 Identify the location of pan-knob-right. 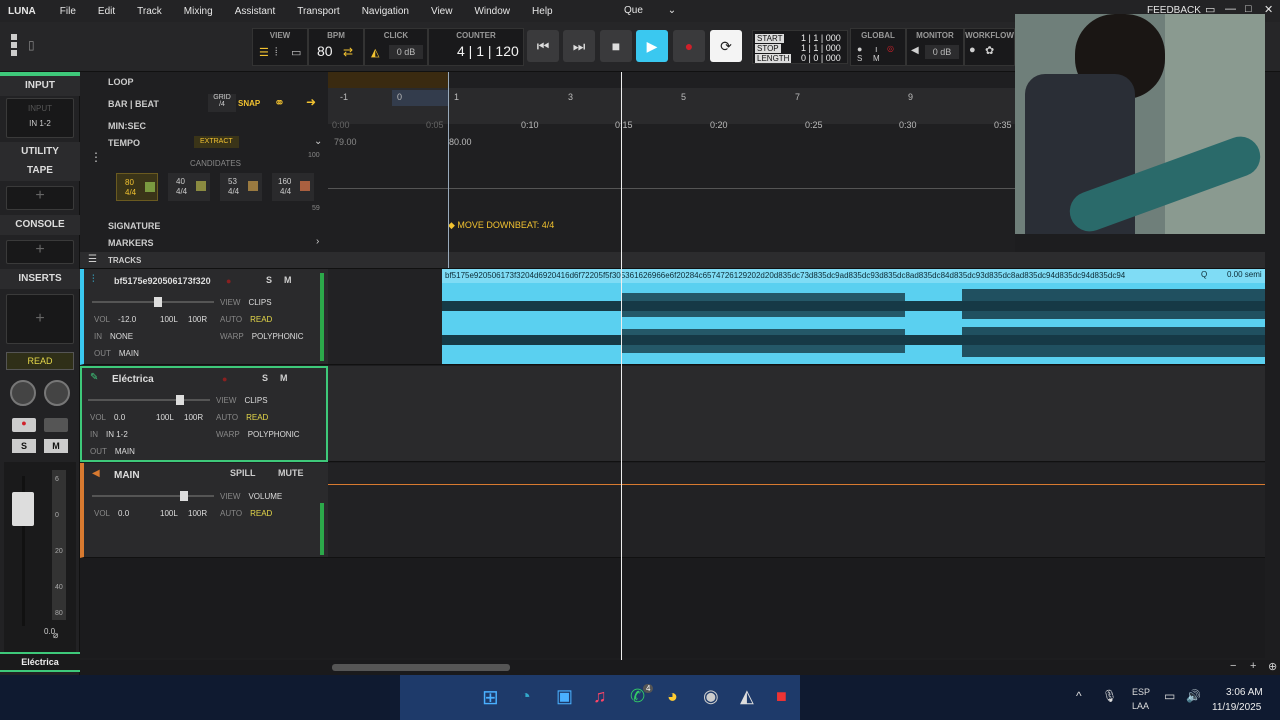
(57, 393).